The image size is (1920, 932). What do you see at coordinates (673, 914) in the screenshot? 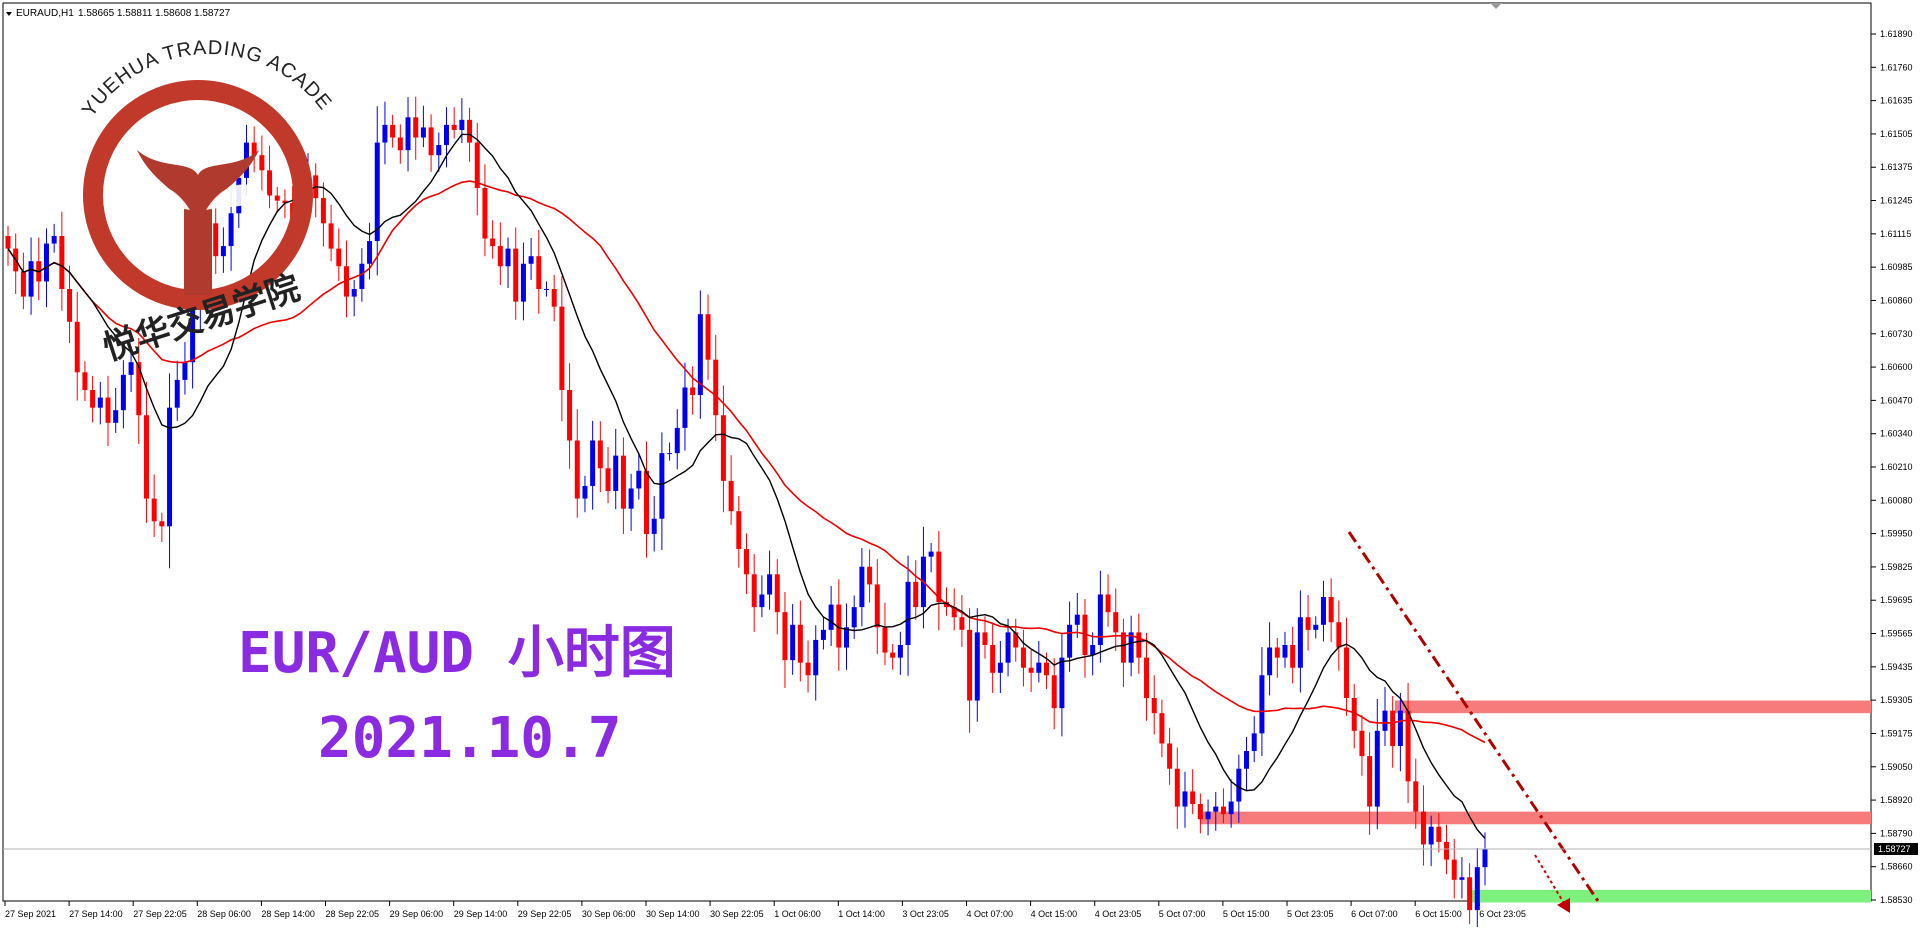
I see `x-tick-label: 30 Sep 14:00` at bounding box center [673, 914].